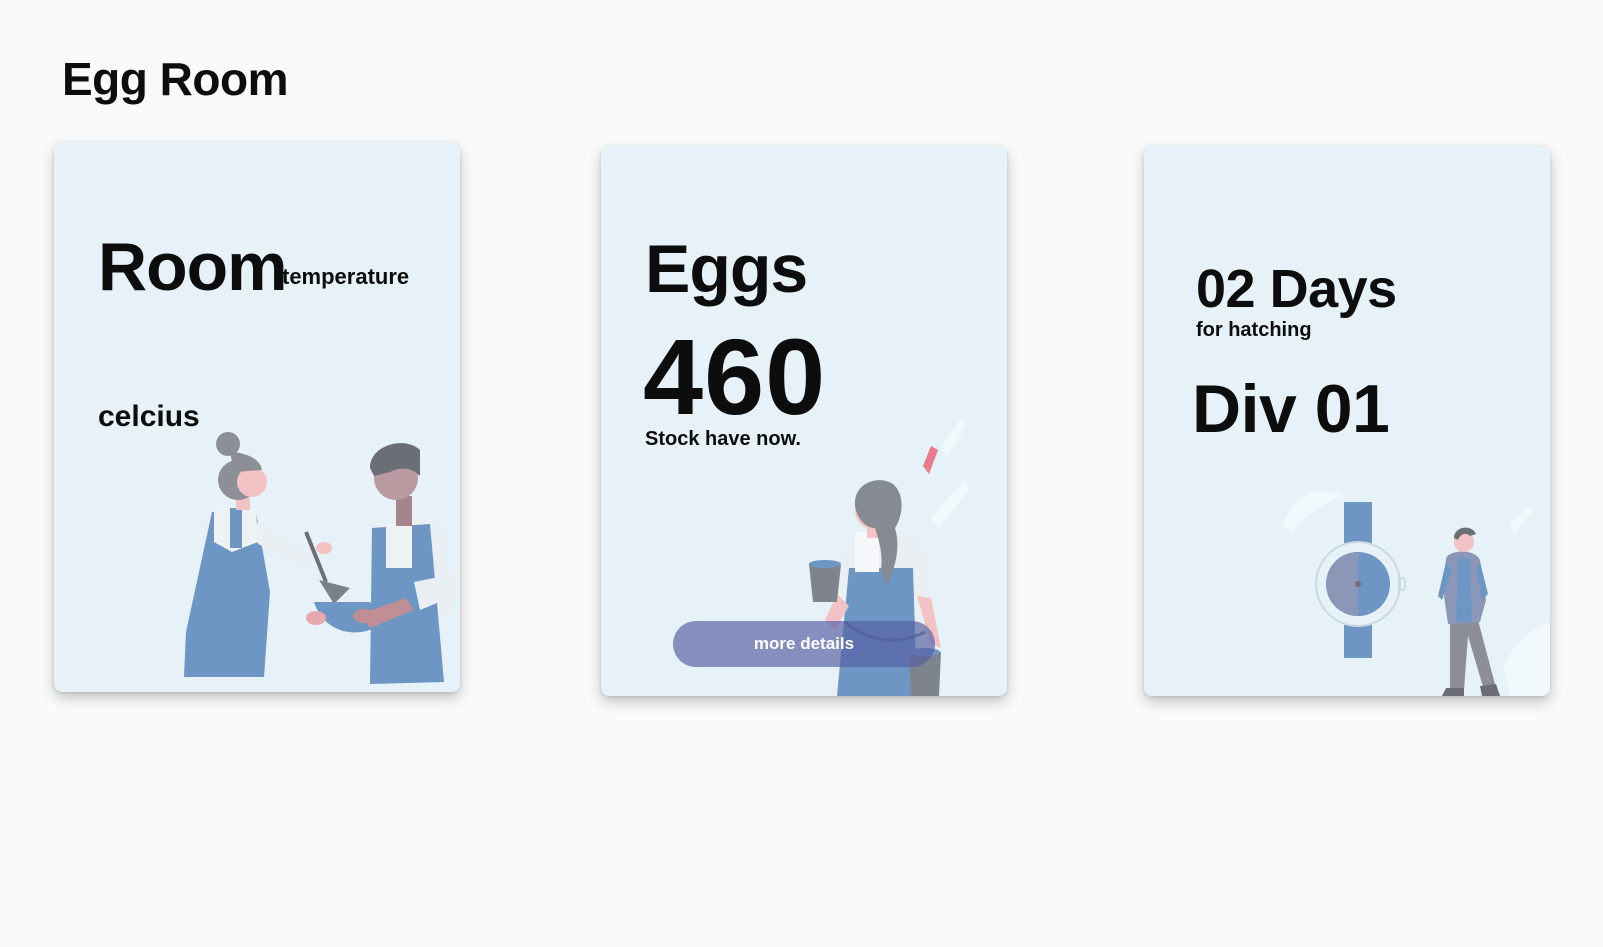 Image resolution: width=1603 pixels, height=947 pixels. What do you see at coordinates (1254, 330) in the screenshot?
I see `hatching-subheading: for hatching` at bounding box center [1254, 330].